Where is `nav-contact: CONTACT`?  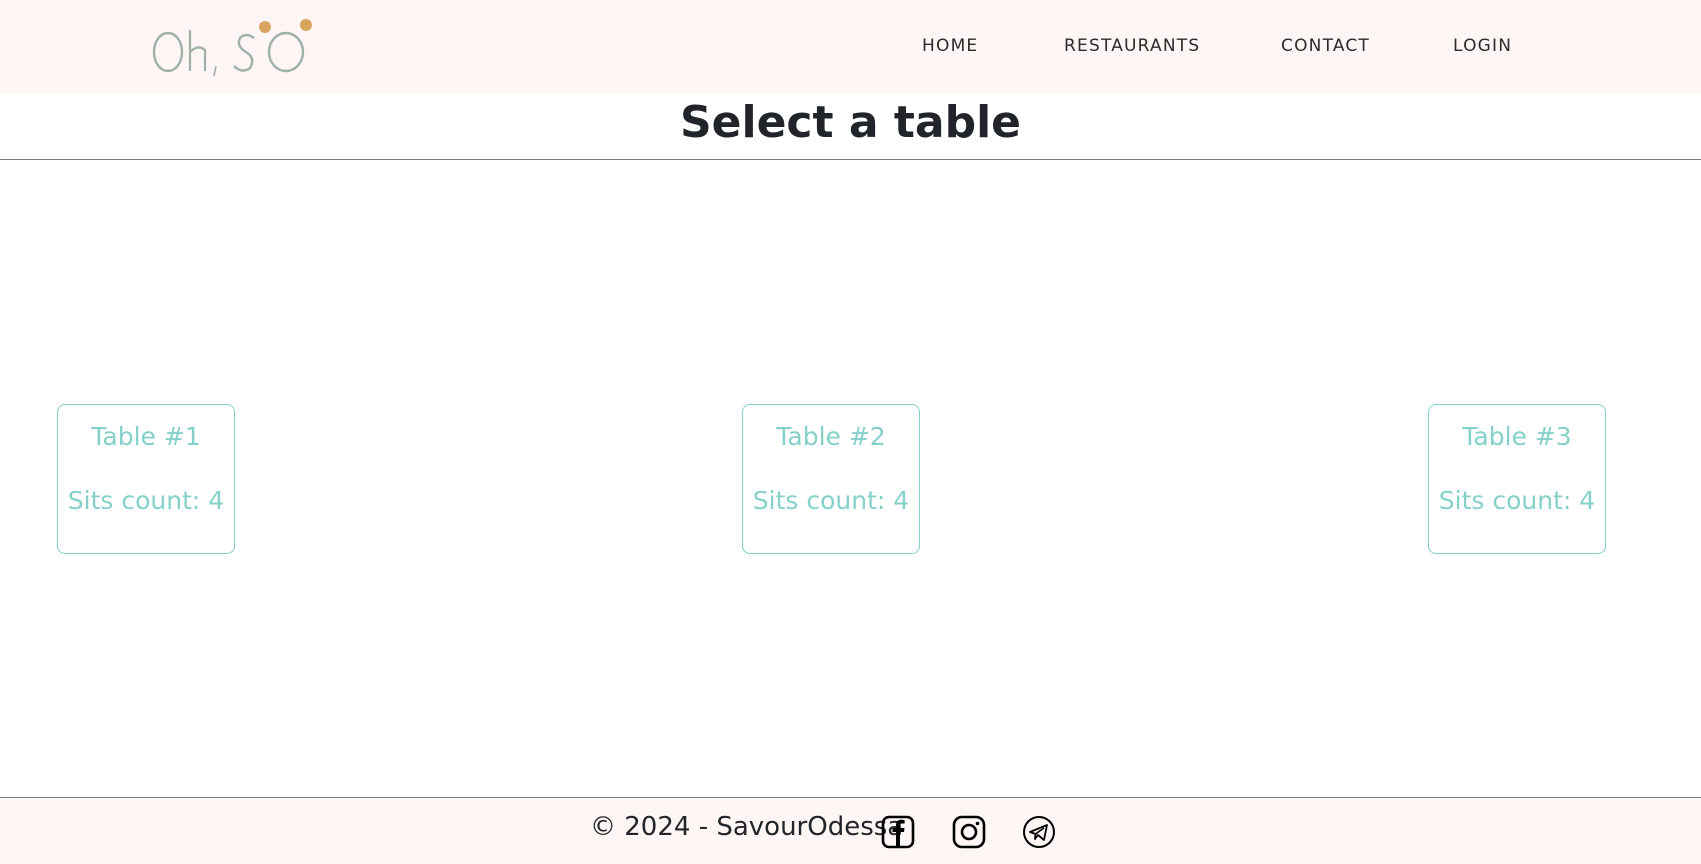
nav-contact: CONTACT is located at coordinates (1325, 46).